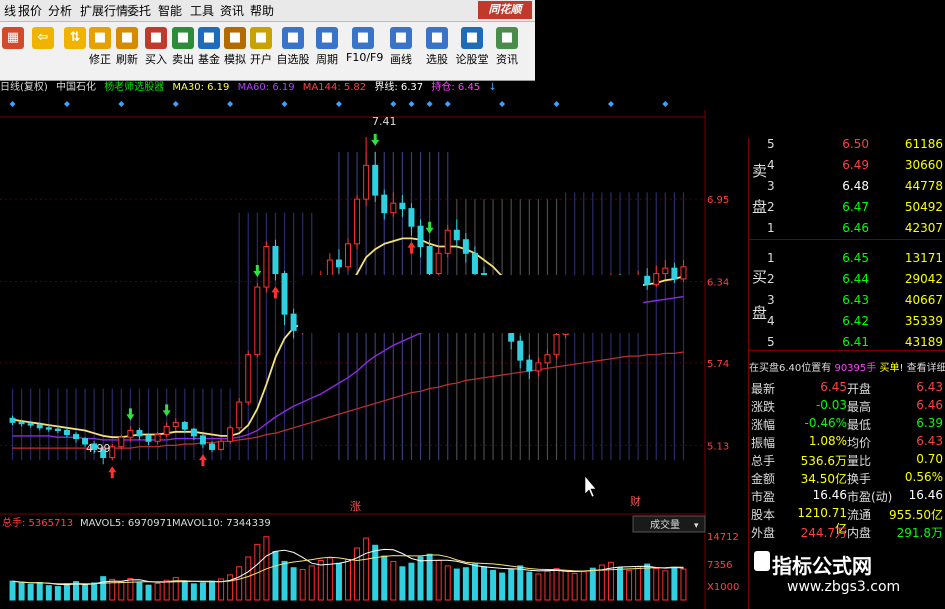 The image size is (945, 609). I want to click on volume-tick-label: X1000, so click(723, 587).